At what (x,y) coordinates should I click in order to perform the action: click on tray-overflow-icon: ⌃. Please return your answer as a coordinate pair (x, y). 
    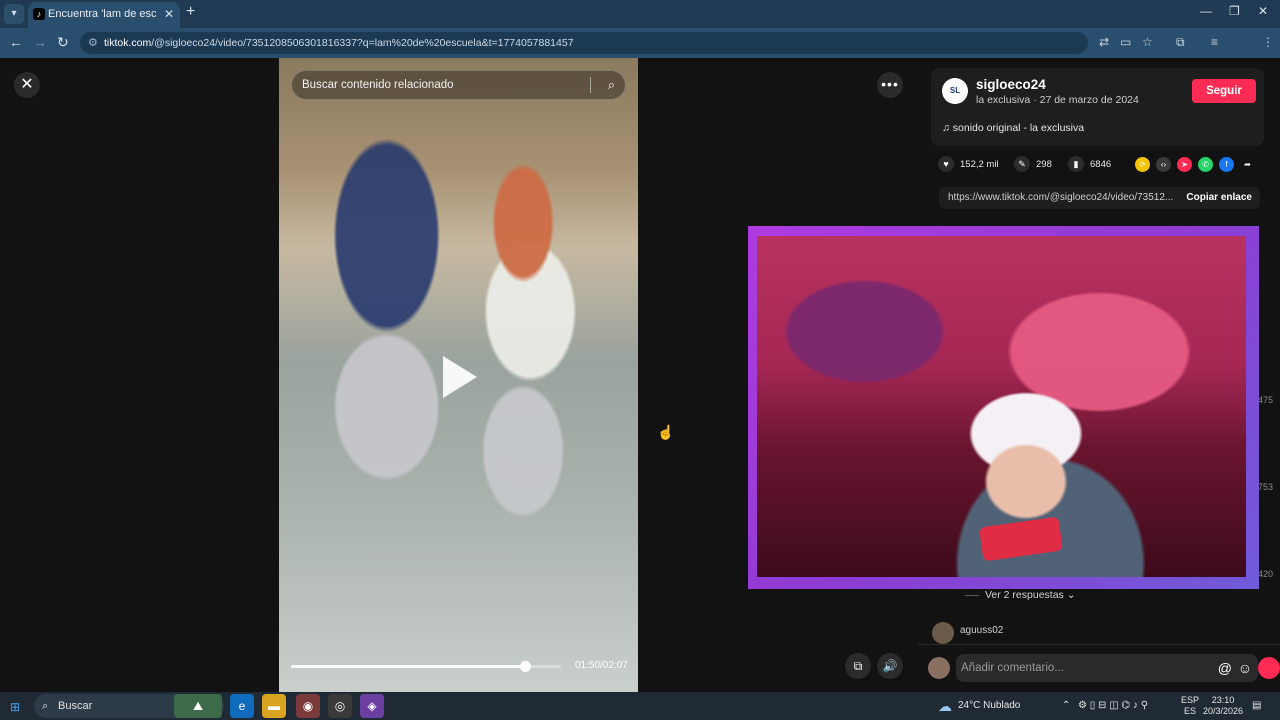
    Looking at the image, I should click on (1066, 706).